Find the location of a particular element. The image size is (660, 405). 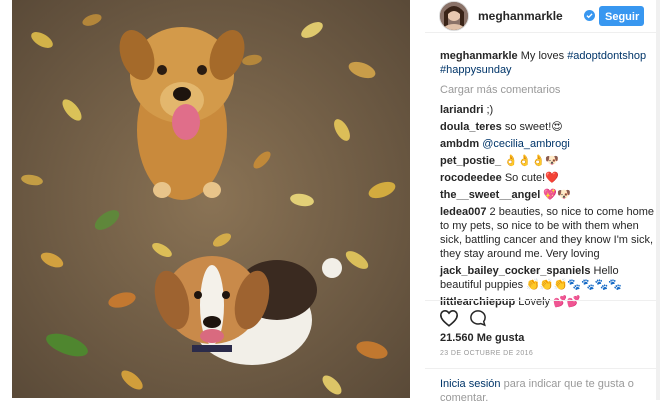

likes-count: 21.560 Me gusta is located at coordinates (482, 338).